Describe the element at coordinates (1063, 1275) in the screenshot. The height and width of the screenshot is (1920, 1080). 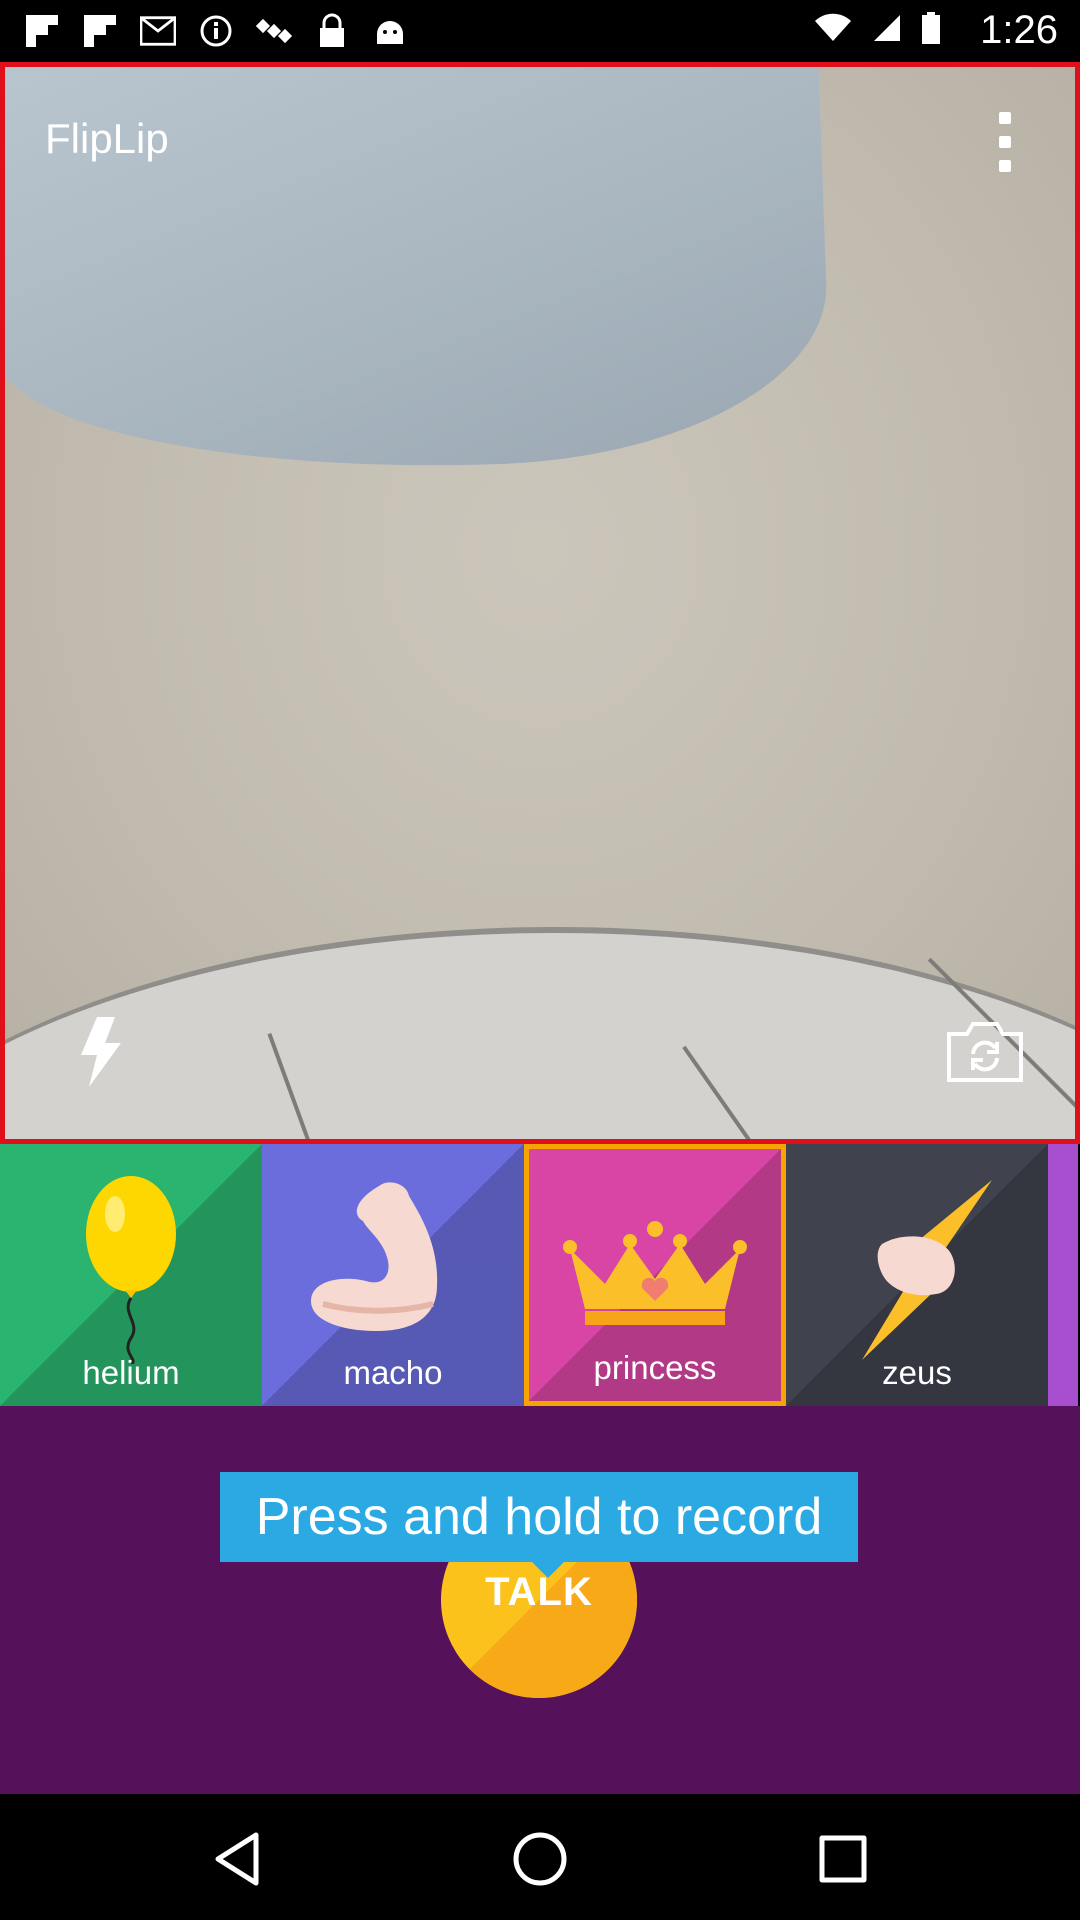
I see `effect-next-partial` at that location.